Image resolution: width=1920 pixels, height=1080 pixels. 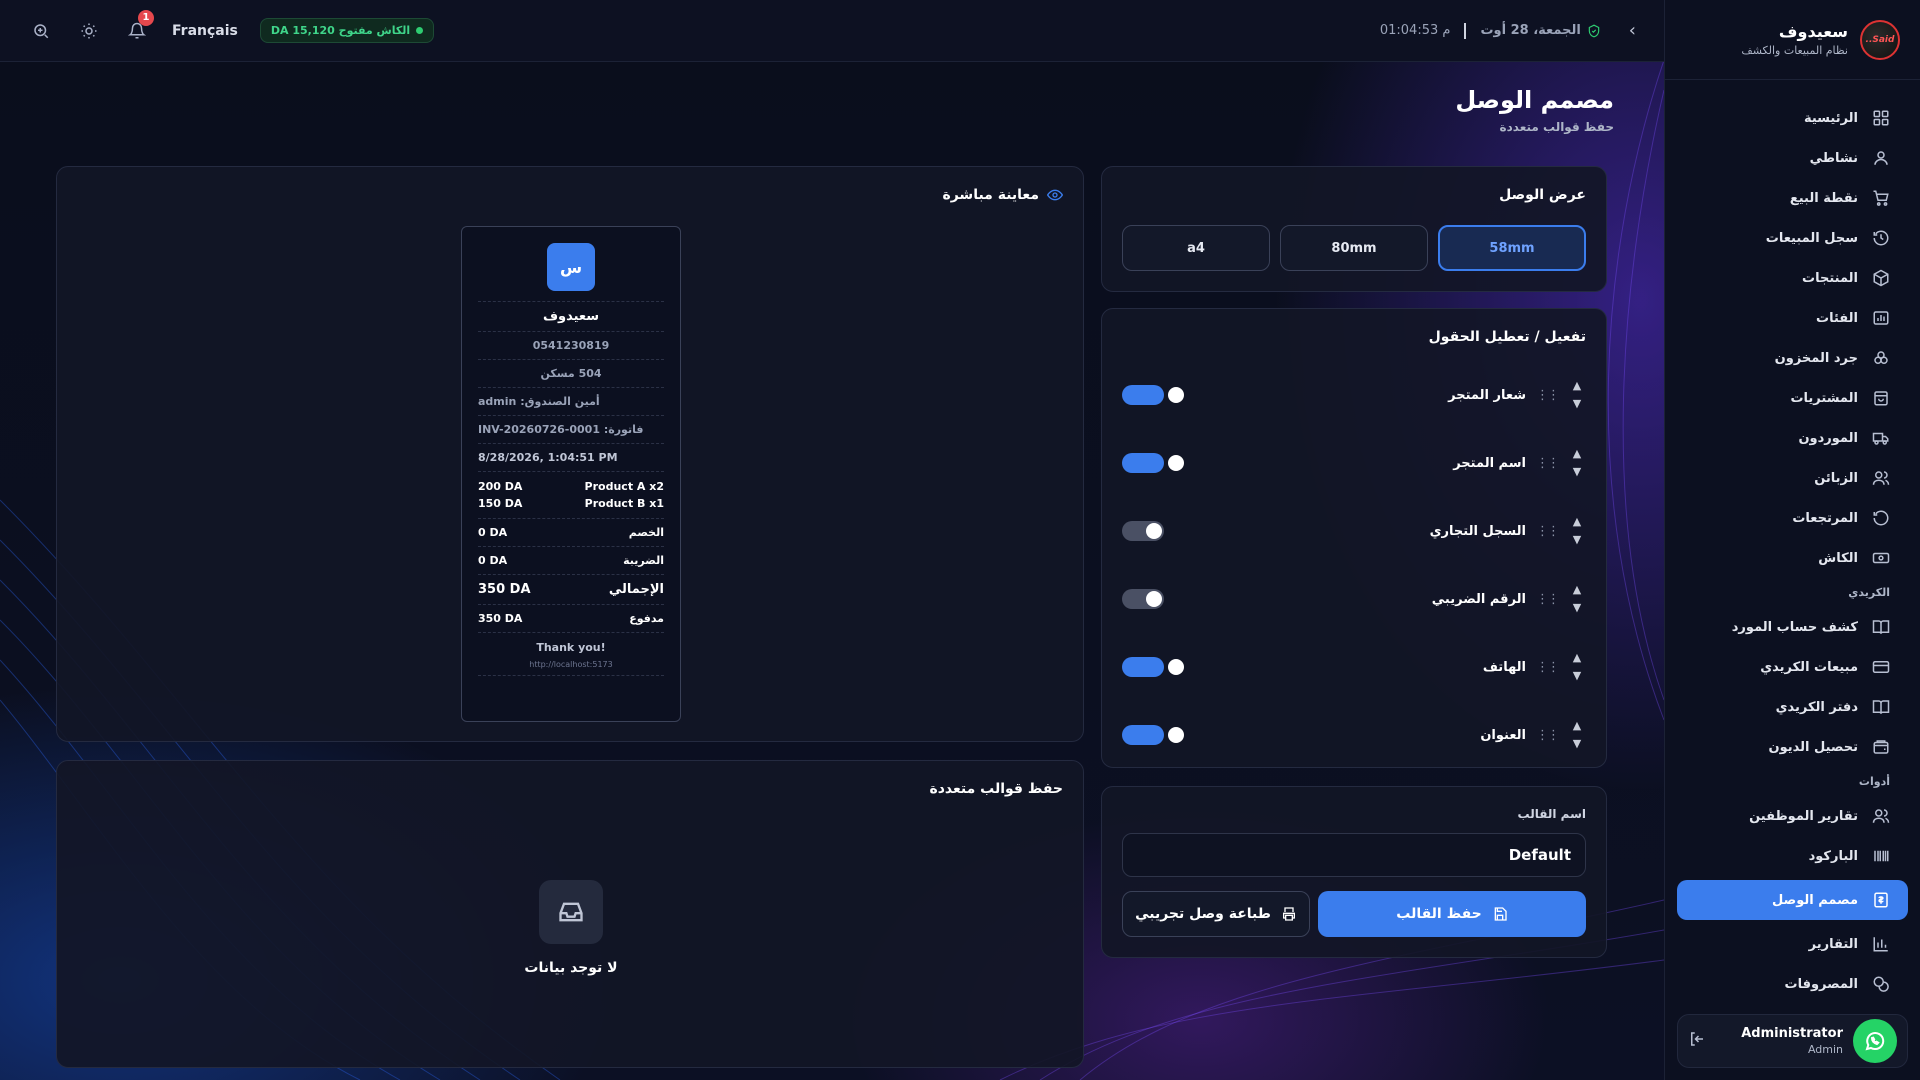 What do you see at coordinates (1153, 735) in the screenshot?
I see `toggle-address` at bounding box center [1153, 735].